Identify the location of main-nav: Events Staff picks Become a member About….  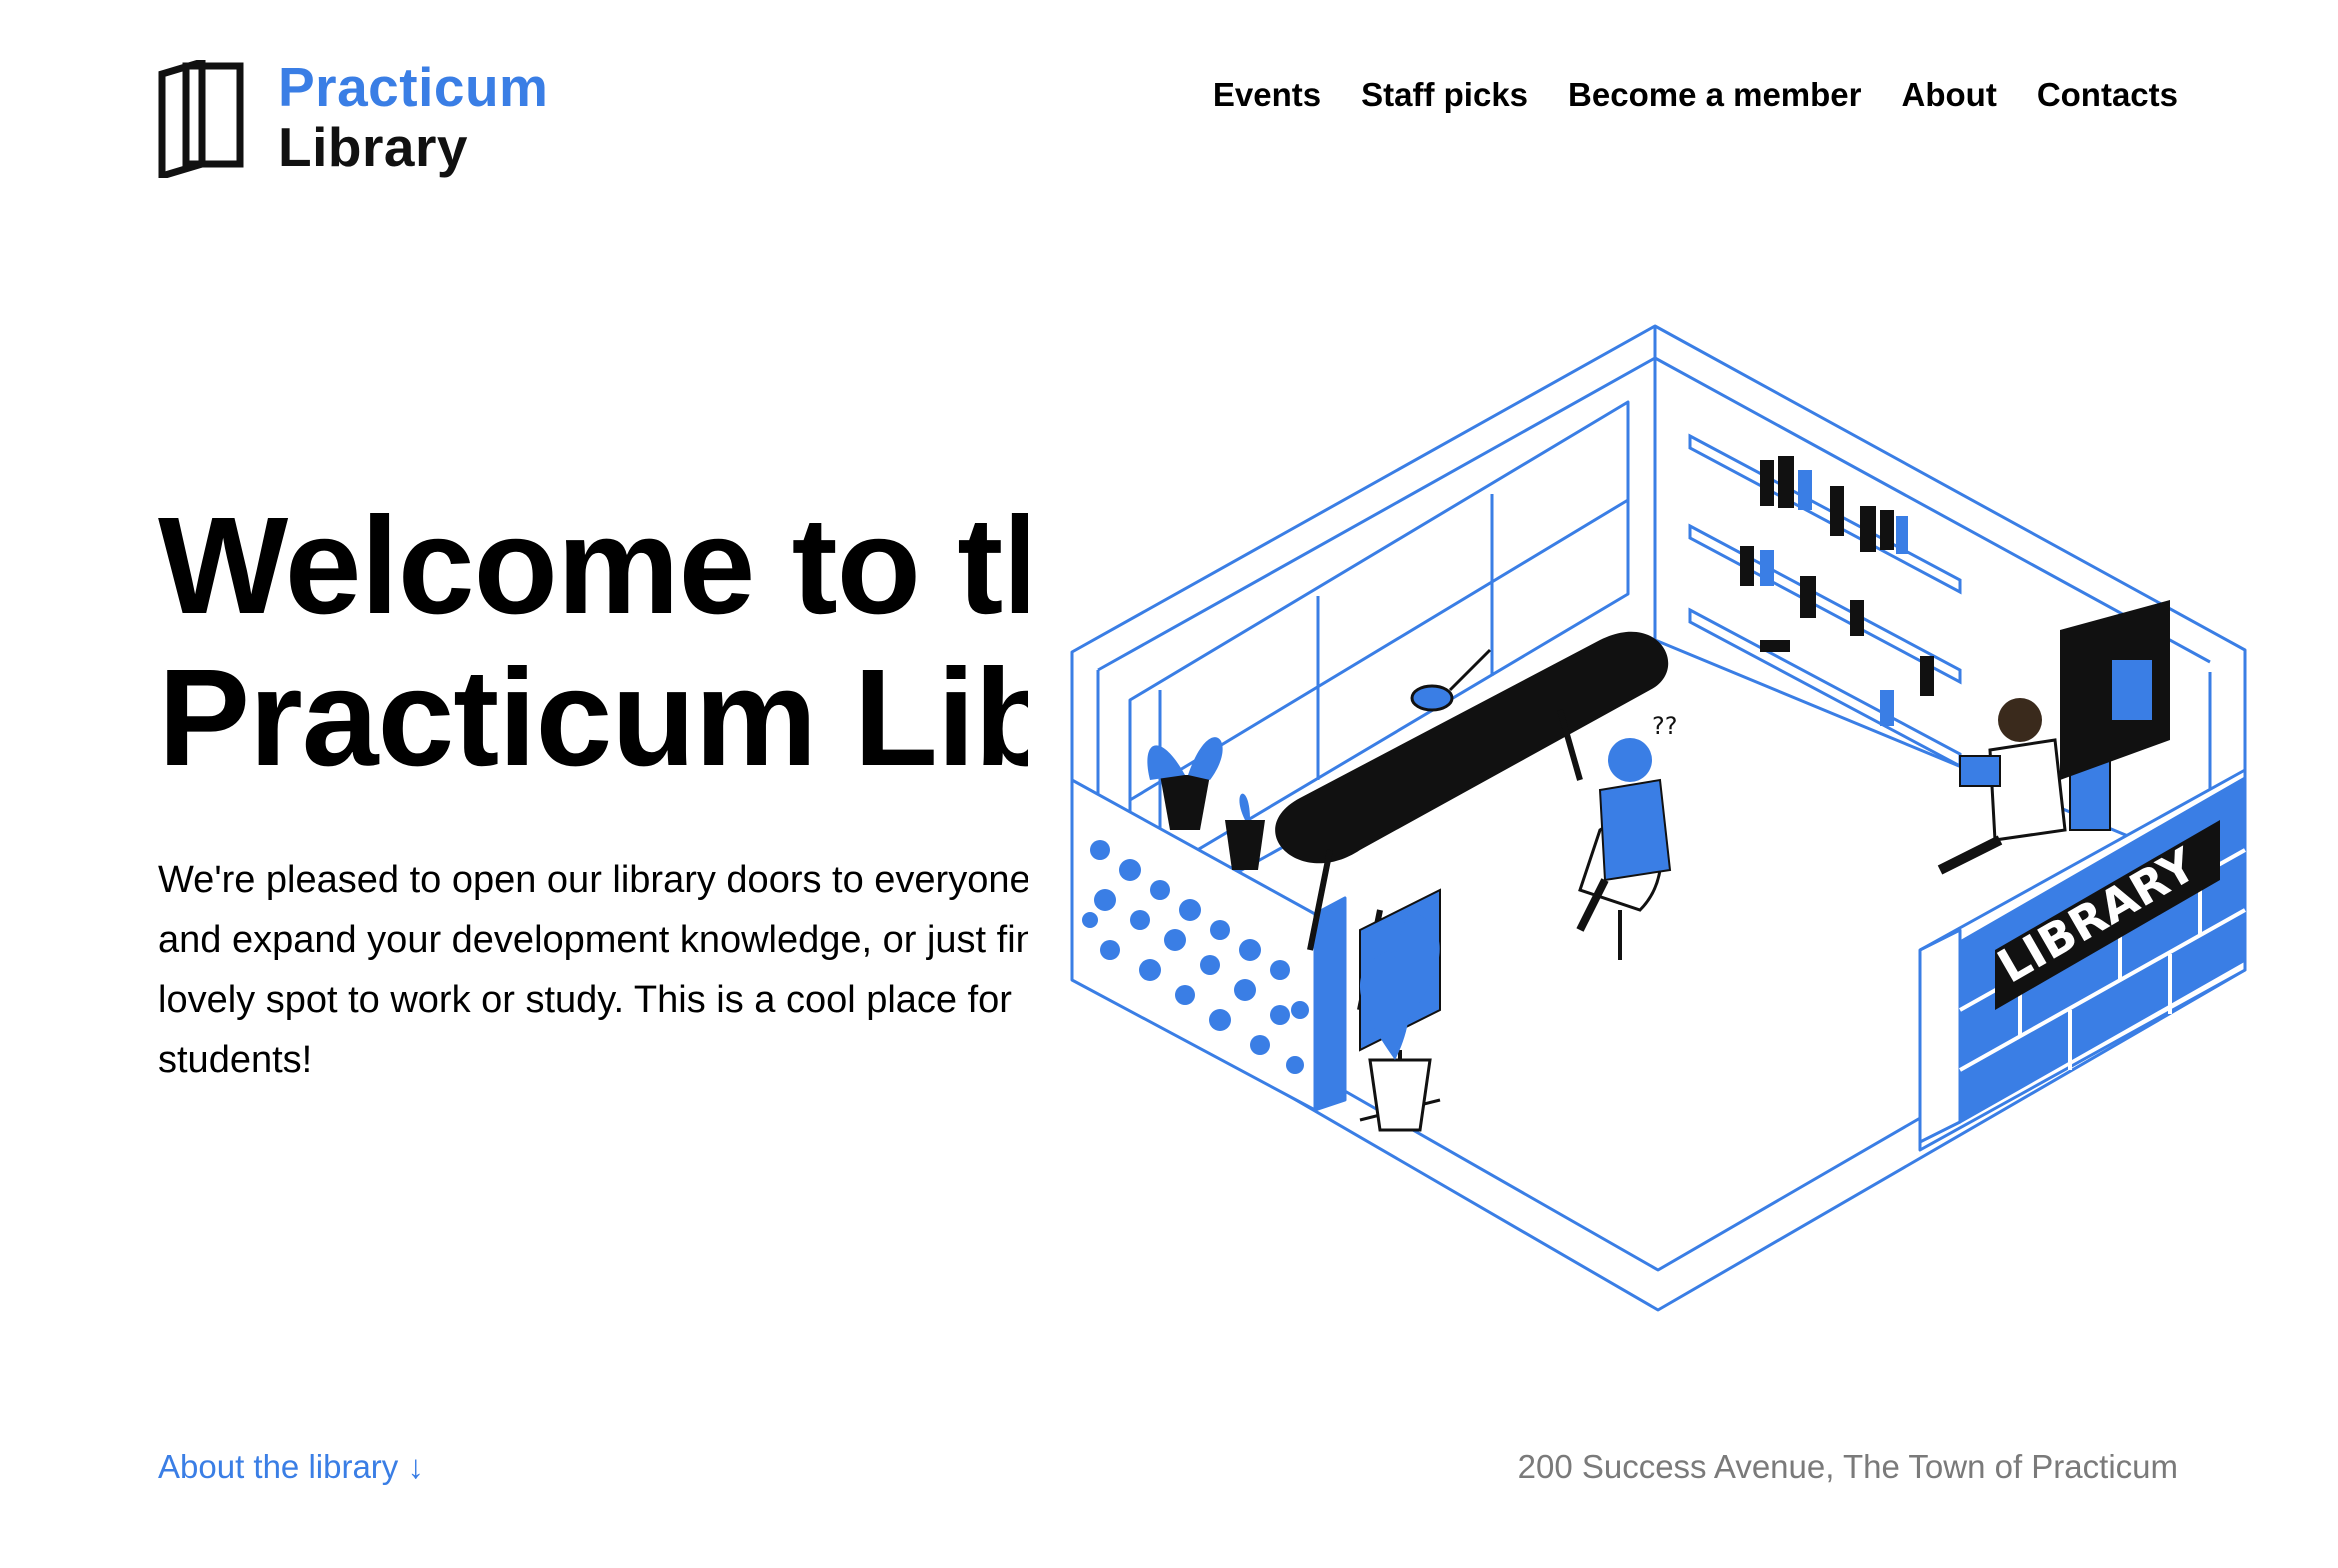
(1695, 95).